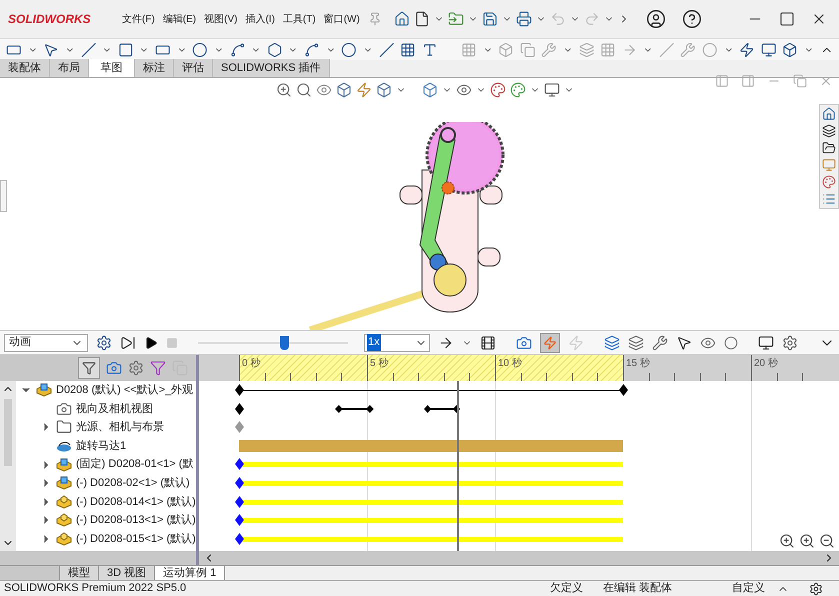 Image resolution: width=839 pixels, height=596 pixels. What do you see at coordinates (136, 520) in the screenshot?
I see `tree-item: (-) D0208-013<1> (默认)` at bounding box center [136, 520].